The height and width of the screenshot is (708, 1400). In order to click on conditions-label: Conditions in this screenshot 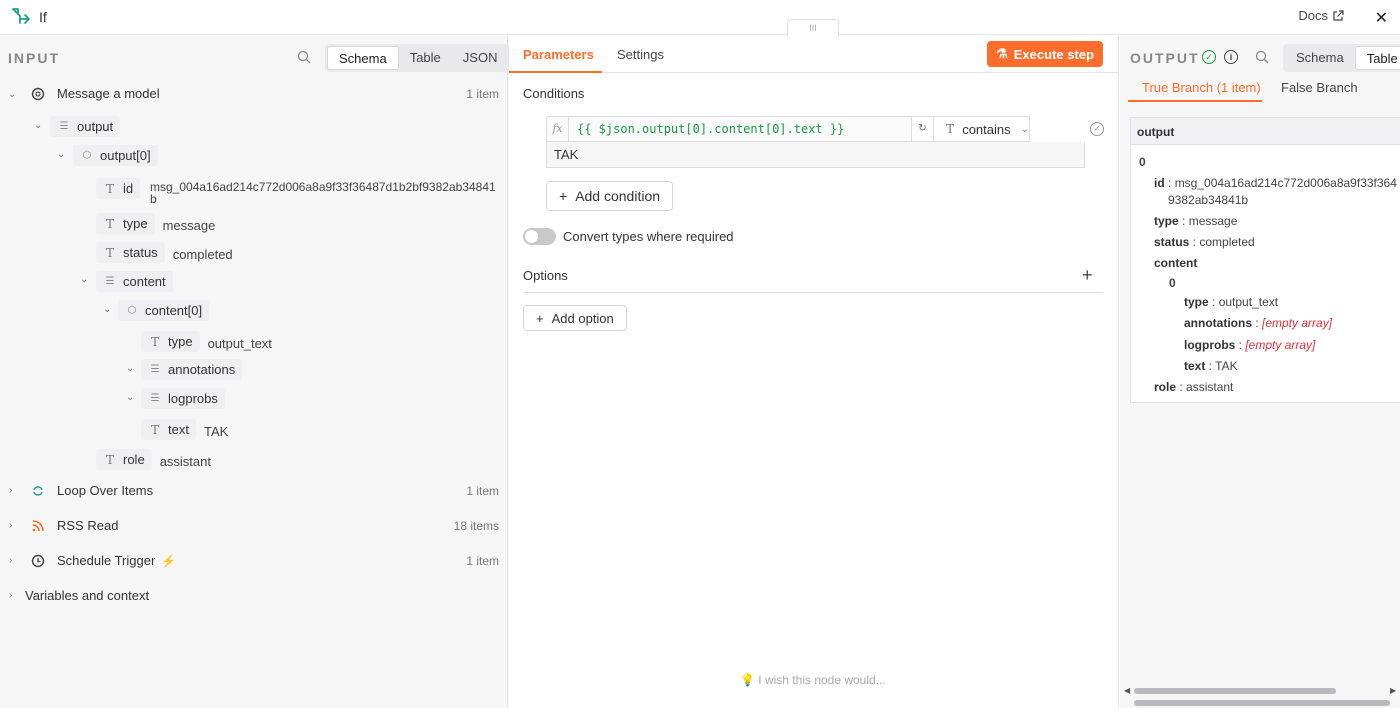, I will do `click(554, 93)`.